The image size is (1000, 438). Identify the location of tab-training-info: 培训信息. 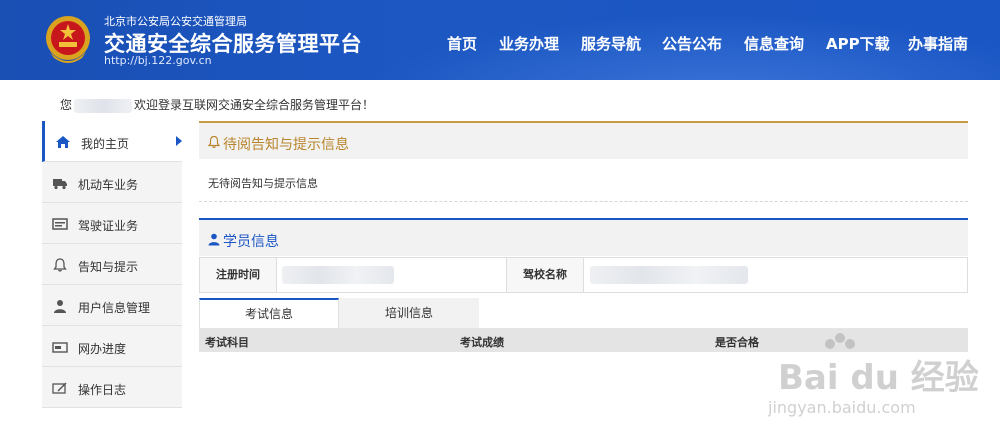
(409, 313).